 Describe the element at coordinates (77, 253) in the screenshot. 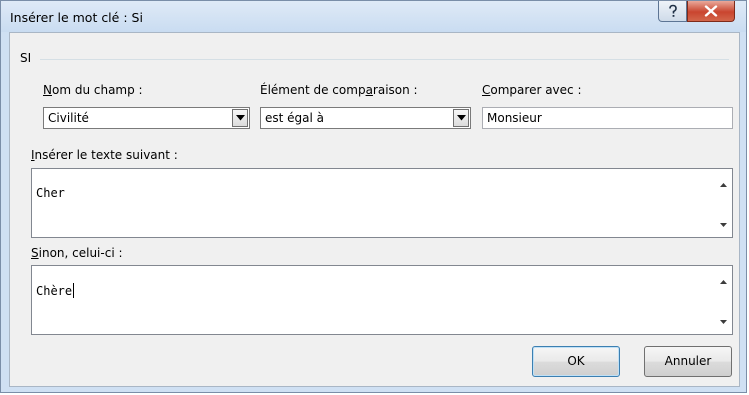

I see `otherwise-text-label: Sinon, celui-ci :` at that location.